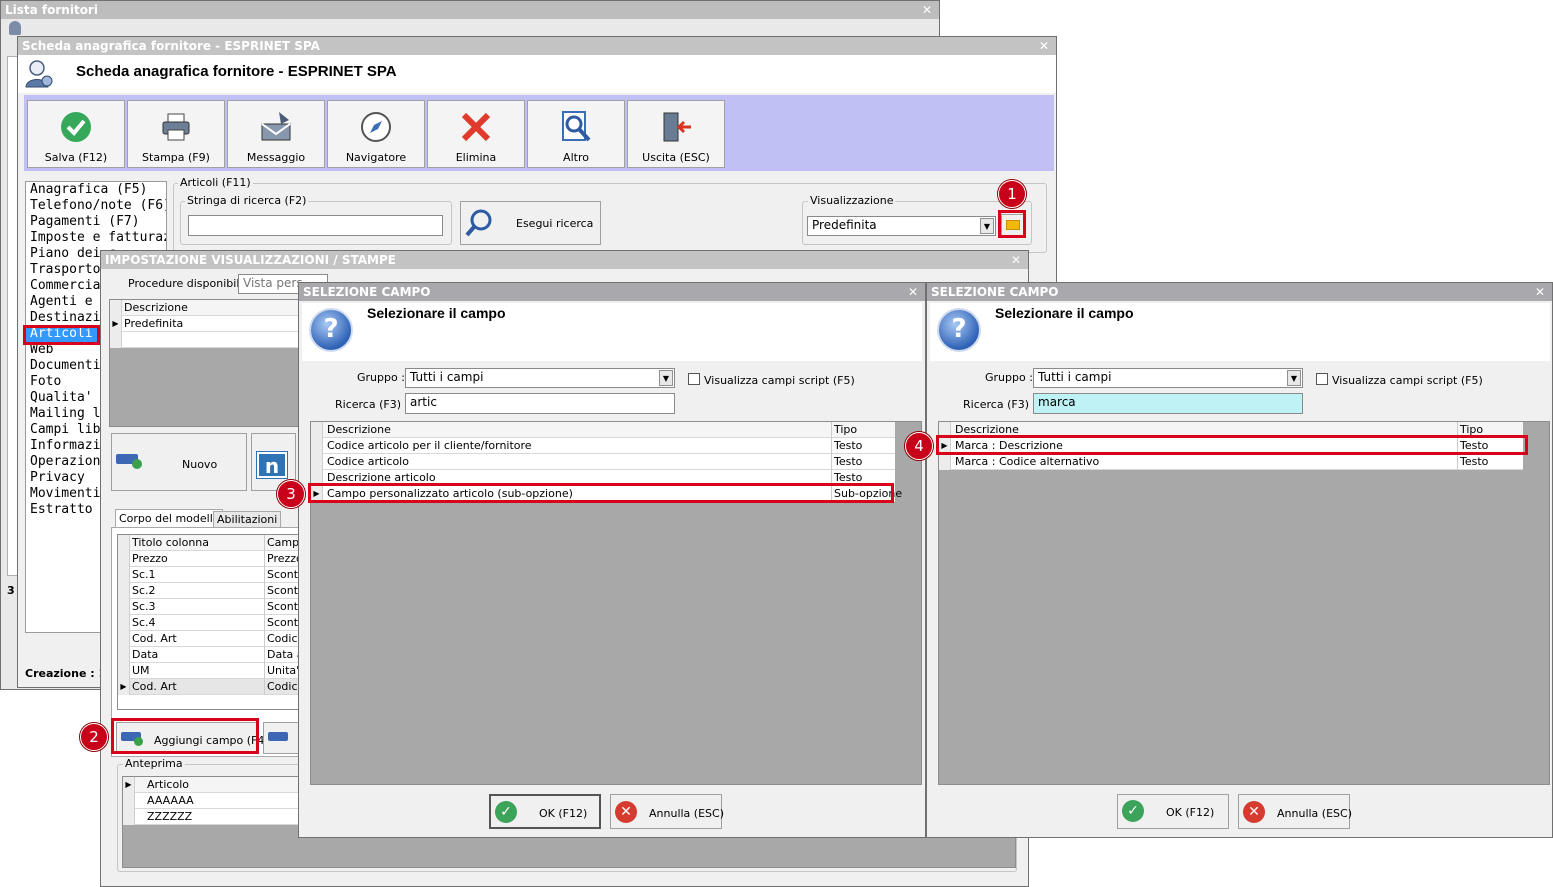 Image resolution: width=1553 pixels, height=887 pixels. Describe the element at coordinates (376, 157) in the screenshot. I see `toolbar-button-label: Navigatore` at that location.